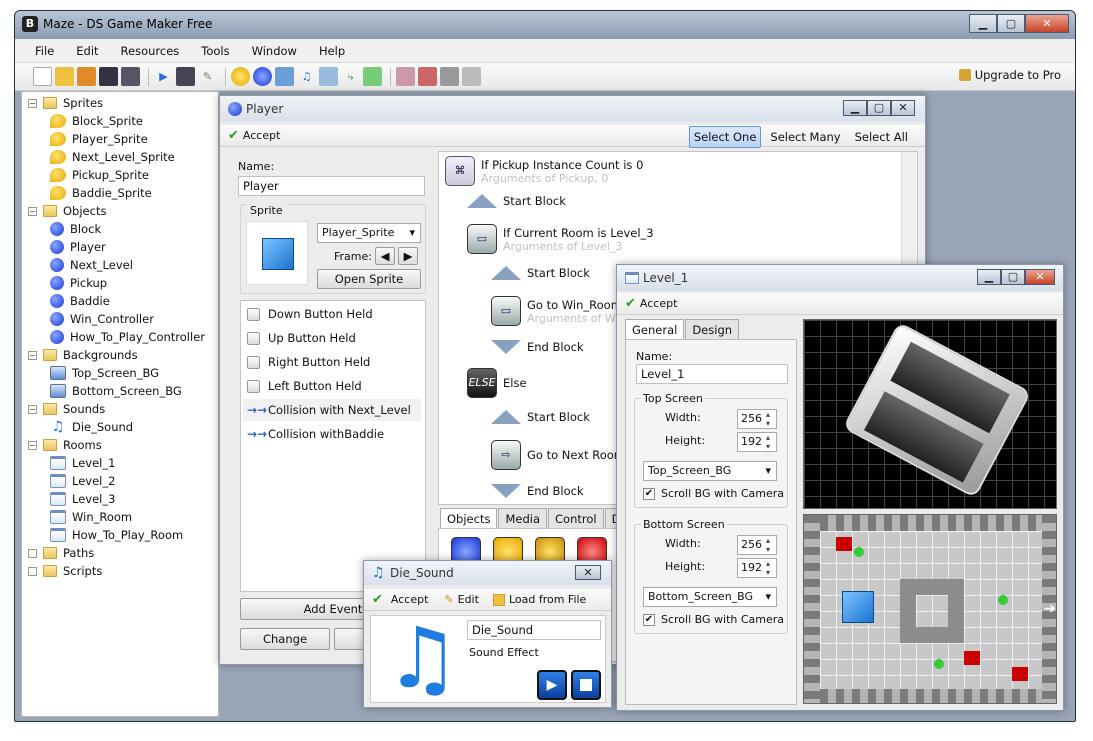  Describe the element at coordinates (83, 355) in the screenshot. I see `tree-group-backgrounds: − Backgrounds` at that location.